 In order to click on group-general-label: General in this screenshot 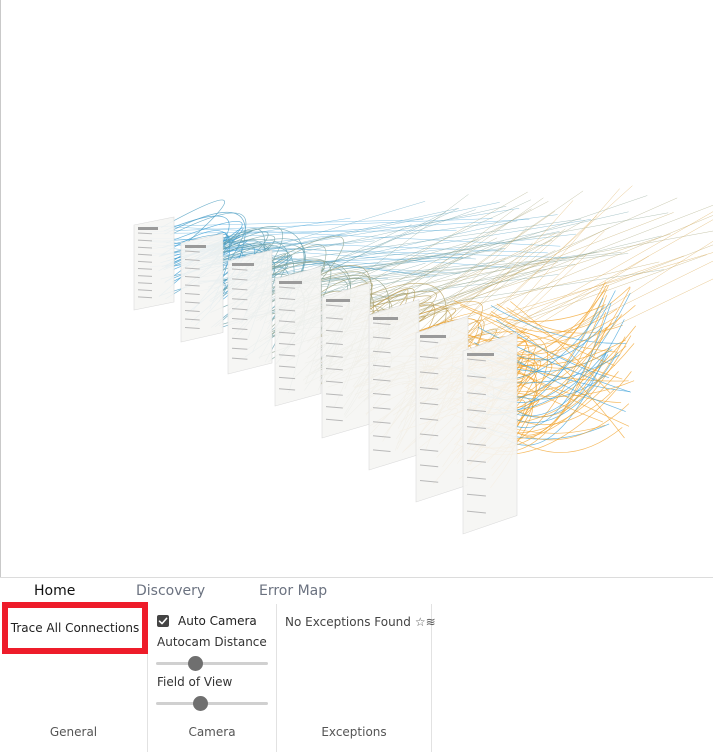, I will do `click(73, 732)`.